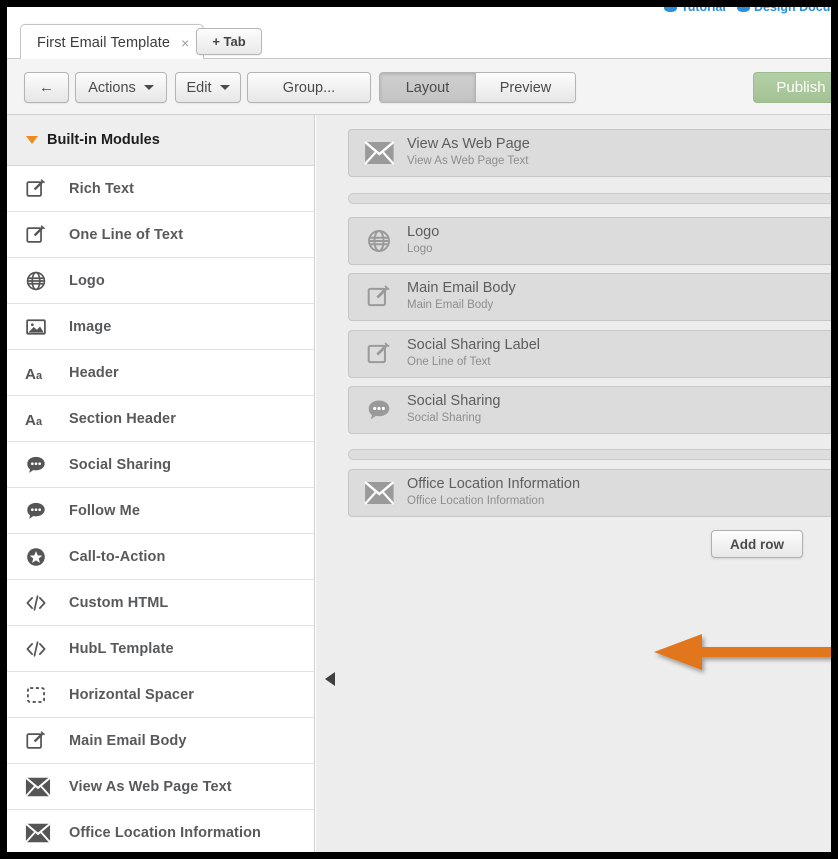 This screenshot has width=838, height=859. What do you see at coordinates (379, 241) in the screenshot?
I see `globe-icon` at bounding box center [379, 241].